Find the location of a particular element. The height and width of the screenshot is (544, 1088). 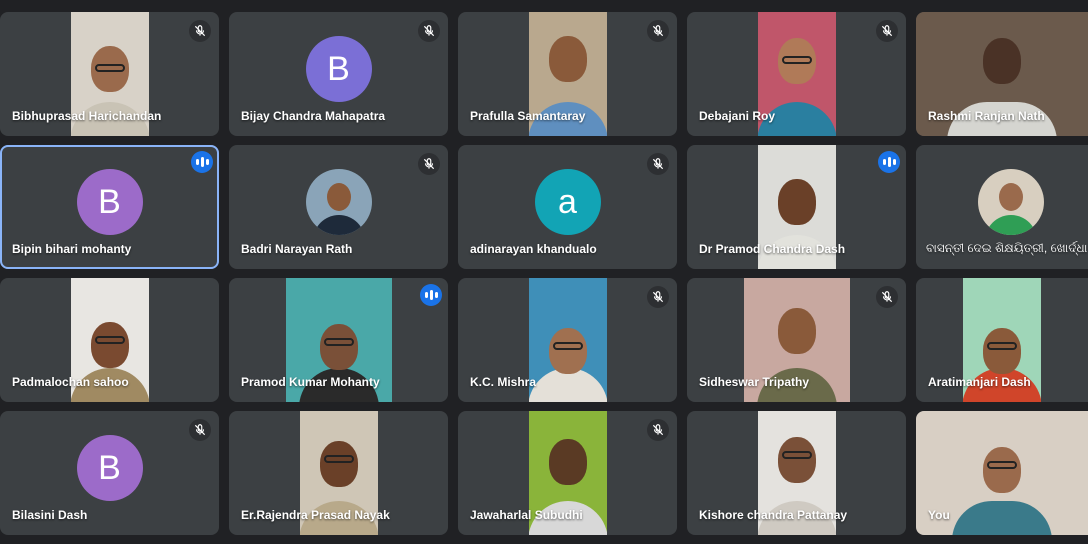

participant-tile: B Bijay Chandra Mahapatra is located at coordinates (338, 74).